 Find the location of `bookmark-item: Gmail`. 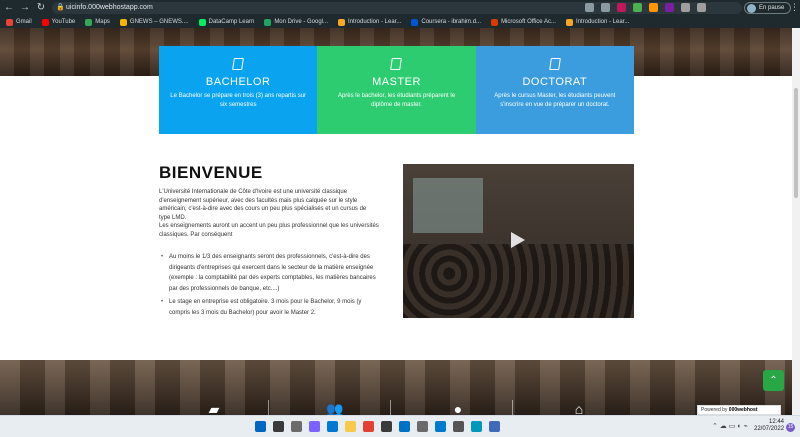

bookmark-item: Gmail is located at coordinates (19, 22).